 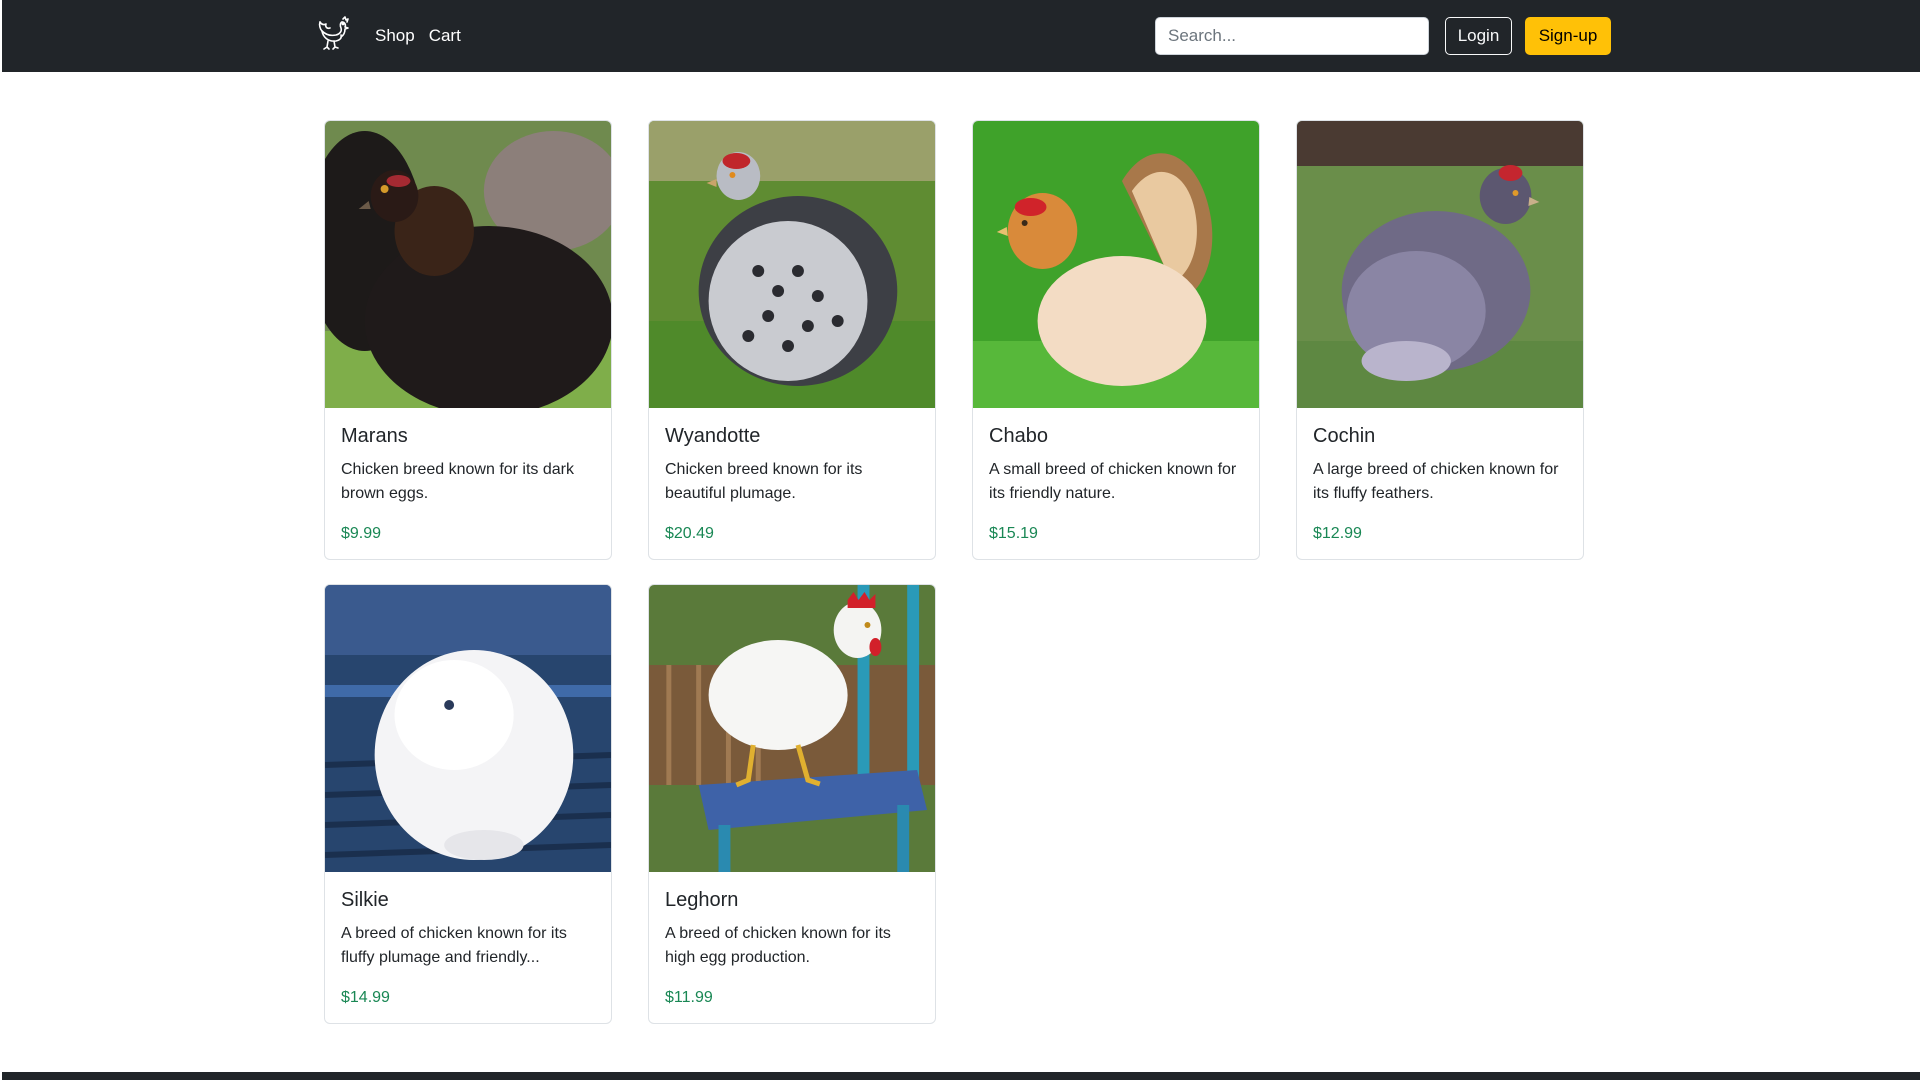 I want to click on chabo-photo, so click(x=1116, y=264).